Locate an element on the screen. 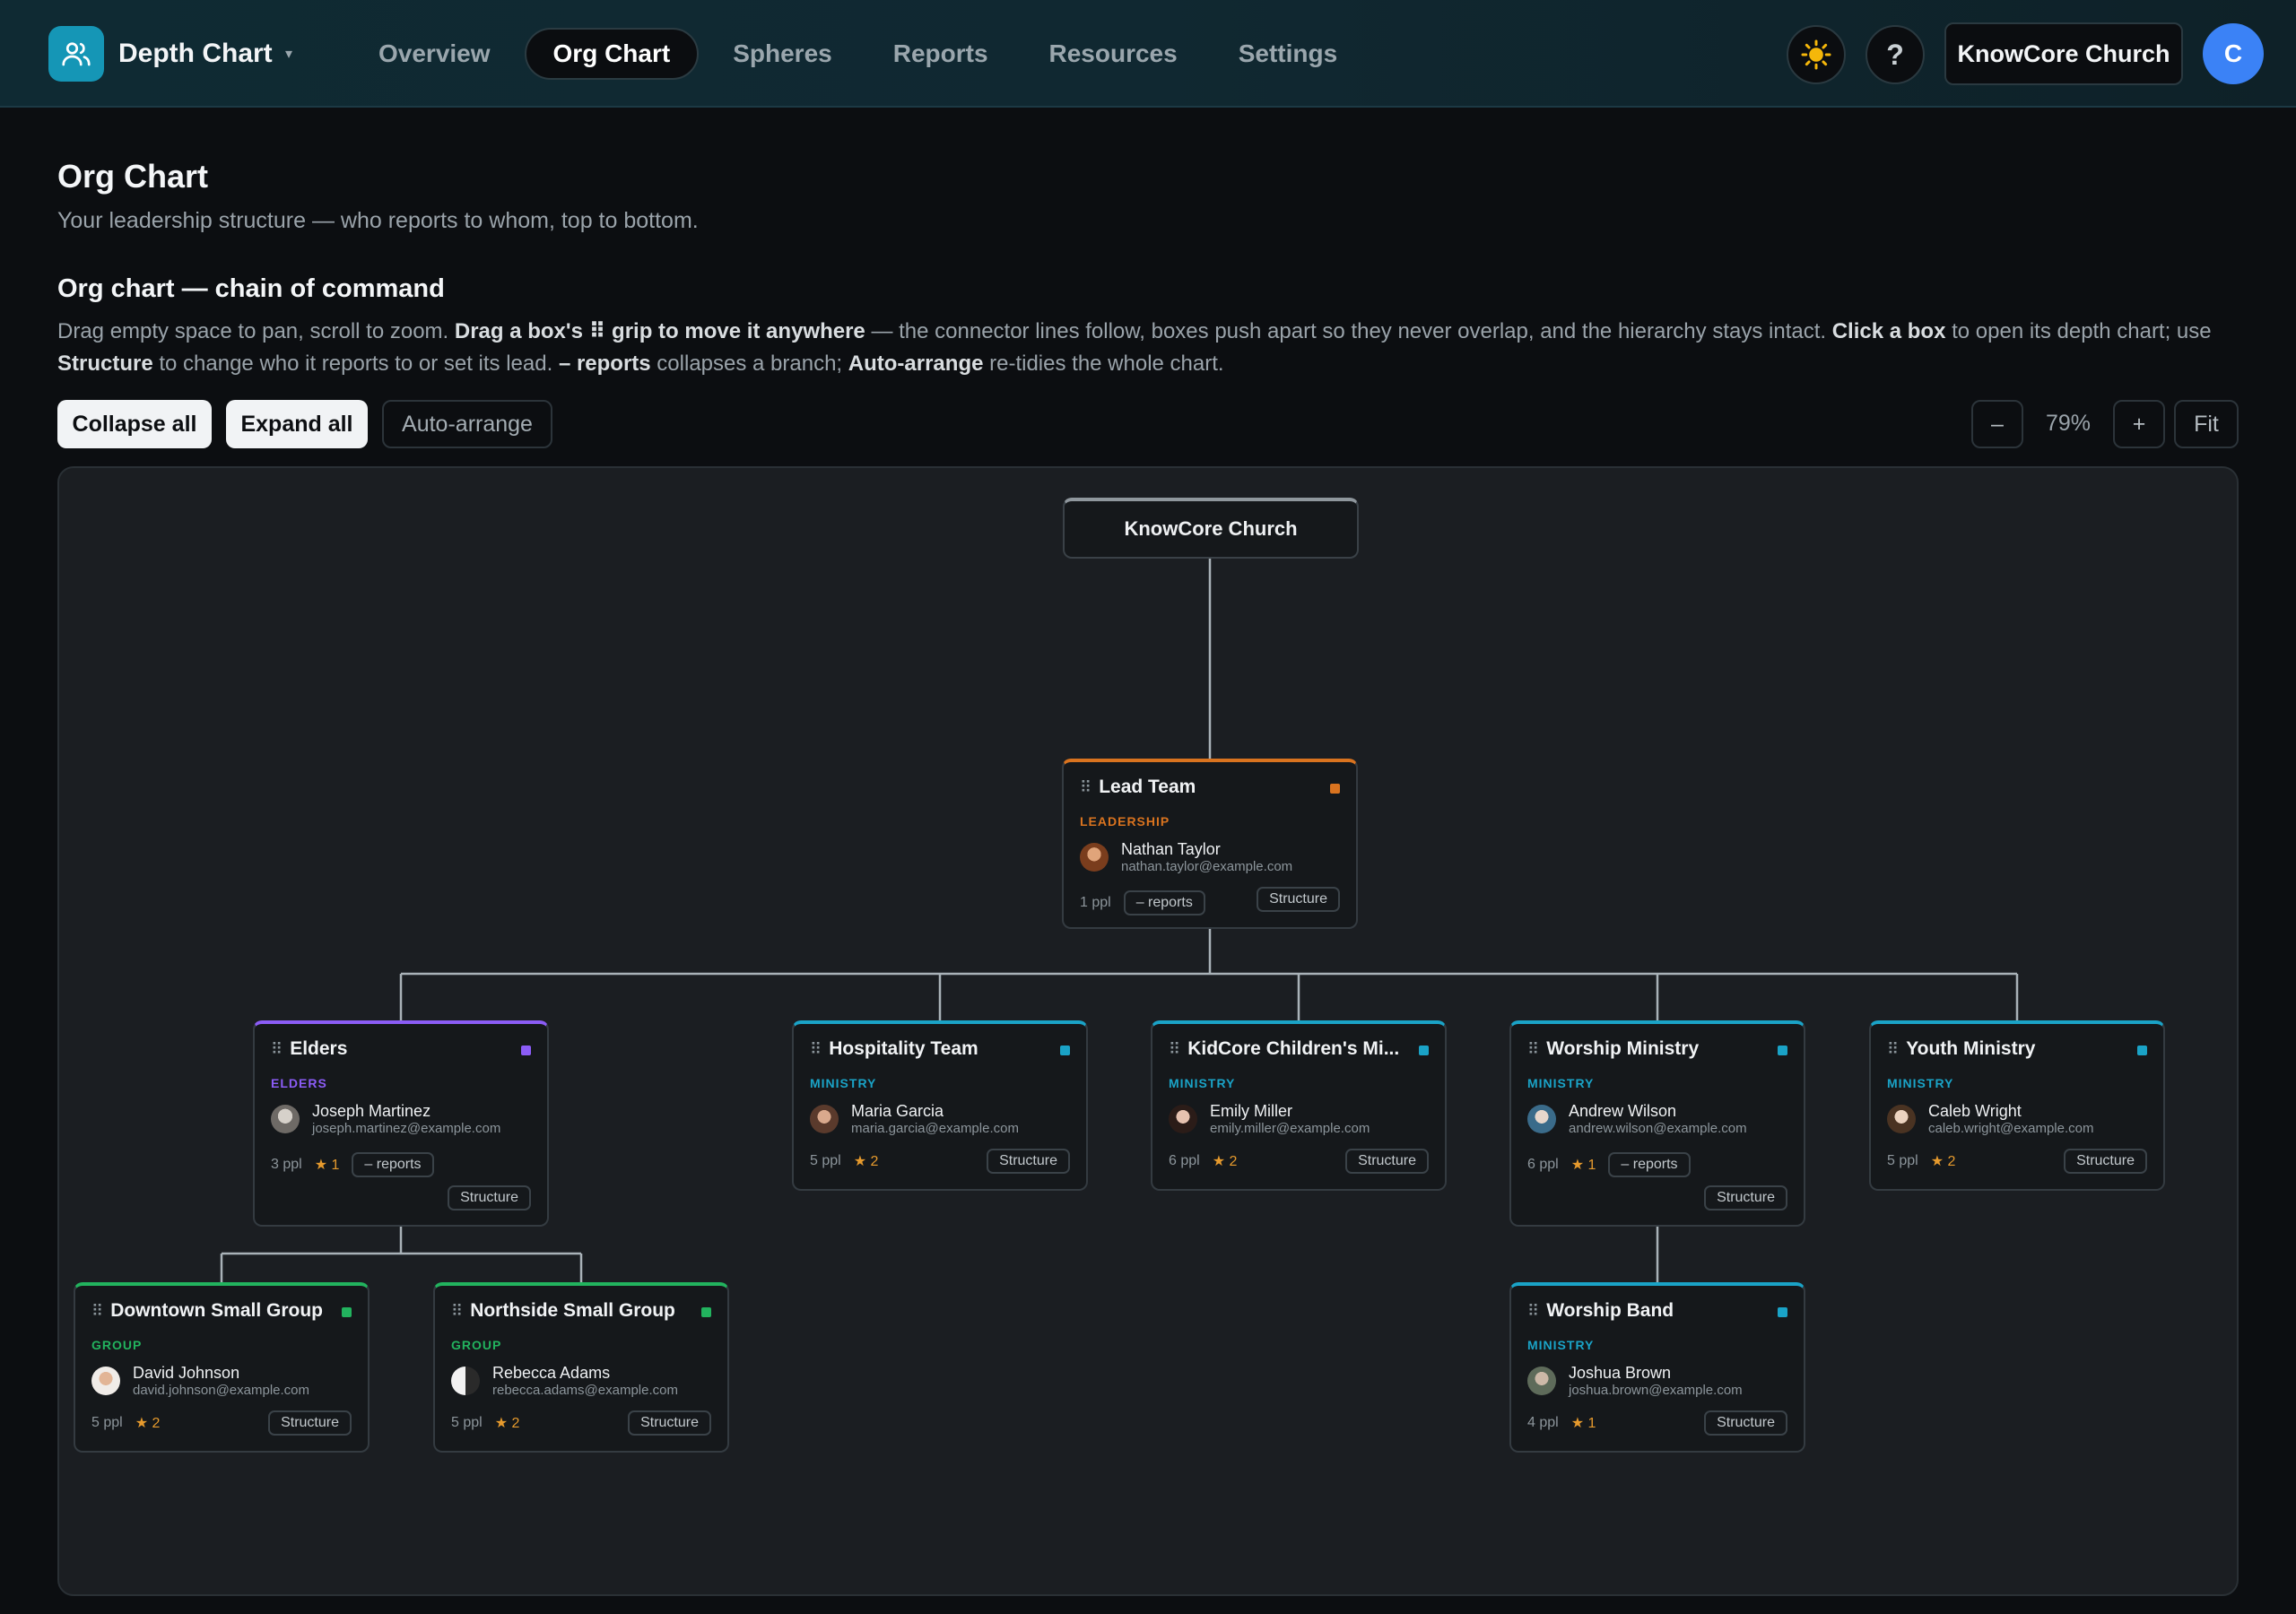  node-lead: Maria Garcia maria.garcia@example.com is located at coordinates (914, 1119).